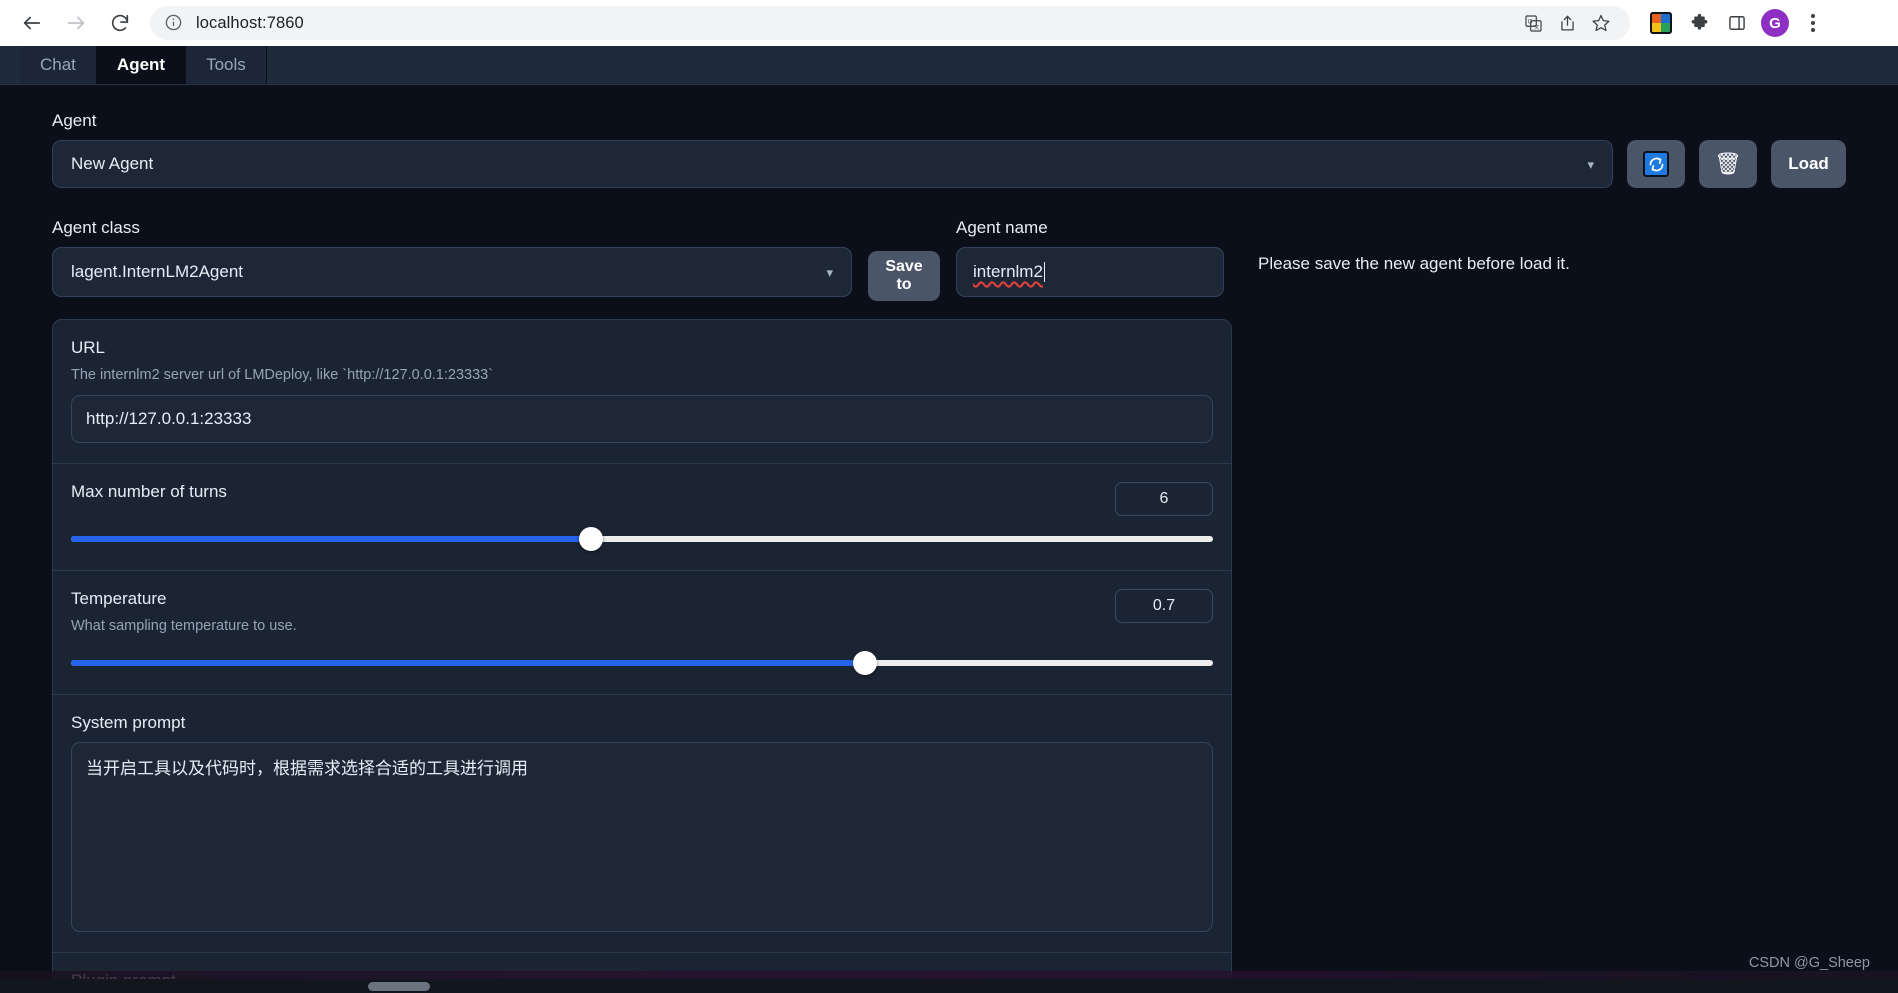 The height and width of the screenshot is (993, 1898). Describe the element at coordinates (1699, 23) in the screenshot. I see `extensions-puzzle-icon` at that location.